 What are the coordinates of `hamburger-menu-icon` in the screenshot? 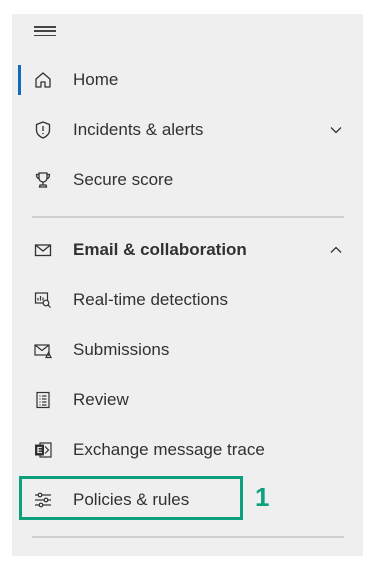 It's located at (45, 31).